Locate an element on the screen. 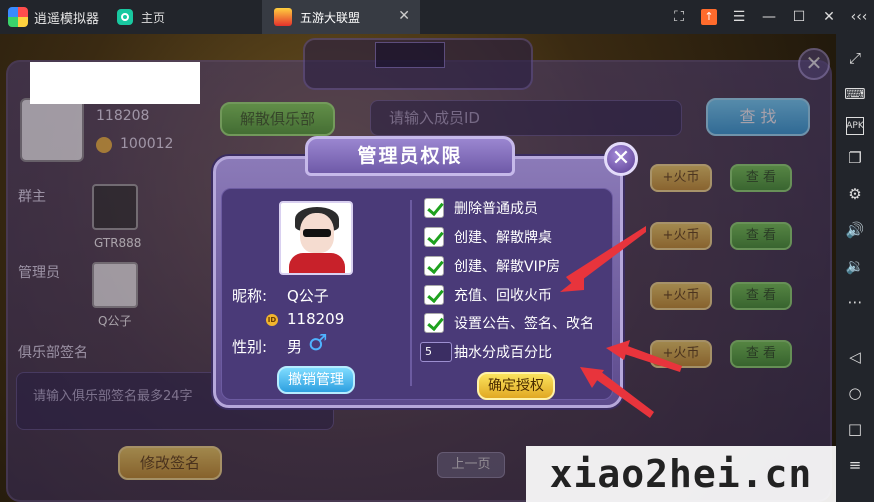 The height and width of the screenshot is (502, 874). volume-up-icon: 🔊 is located at coordinates (855, 230).